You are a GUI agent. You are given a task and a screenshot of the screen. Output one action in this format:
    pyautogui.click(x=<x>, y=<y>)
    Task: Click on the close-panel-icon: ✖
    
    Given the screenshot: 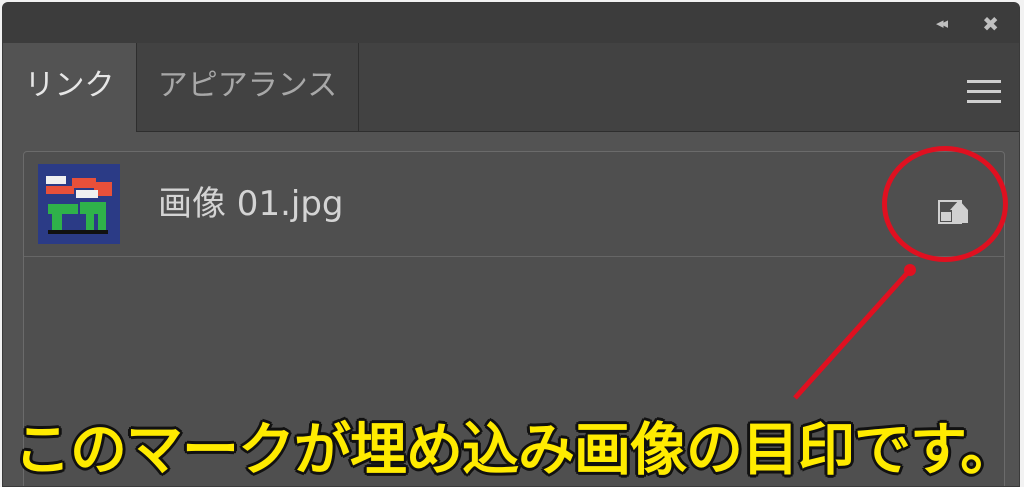 What is the action you would take?
    pyautogui.click(x=990, y=24)
    